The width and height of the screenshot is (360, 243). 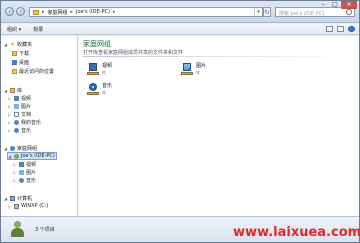 I want to click on star-icon, so click(x=12, y=44).